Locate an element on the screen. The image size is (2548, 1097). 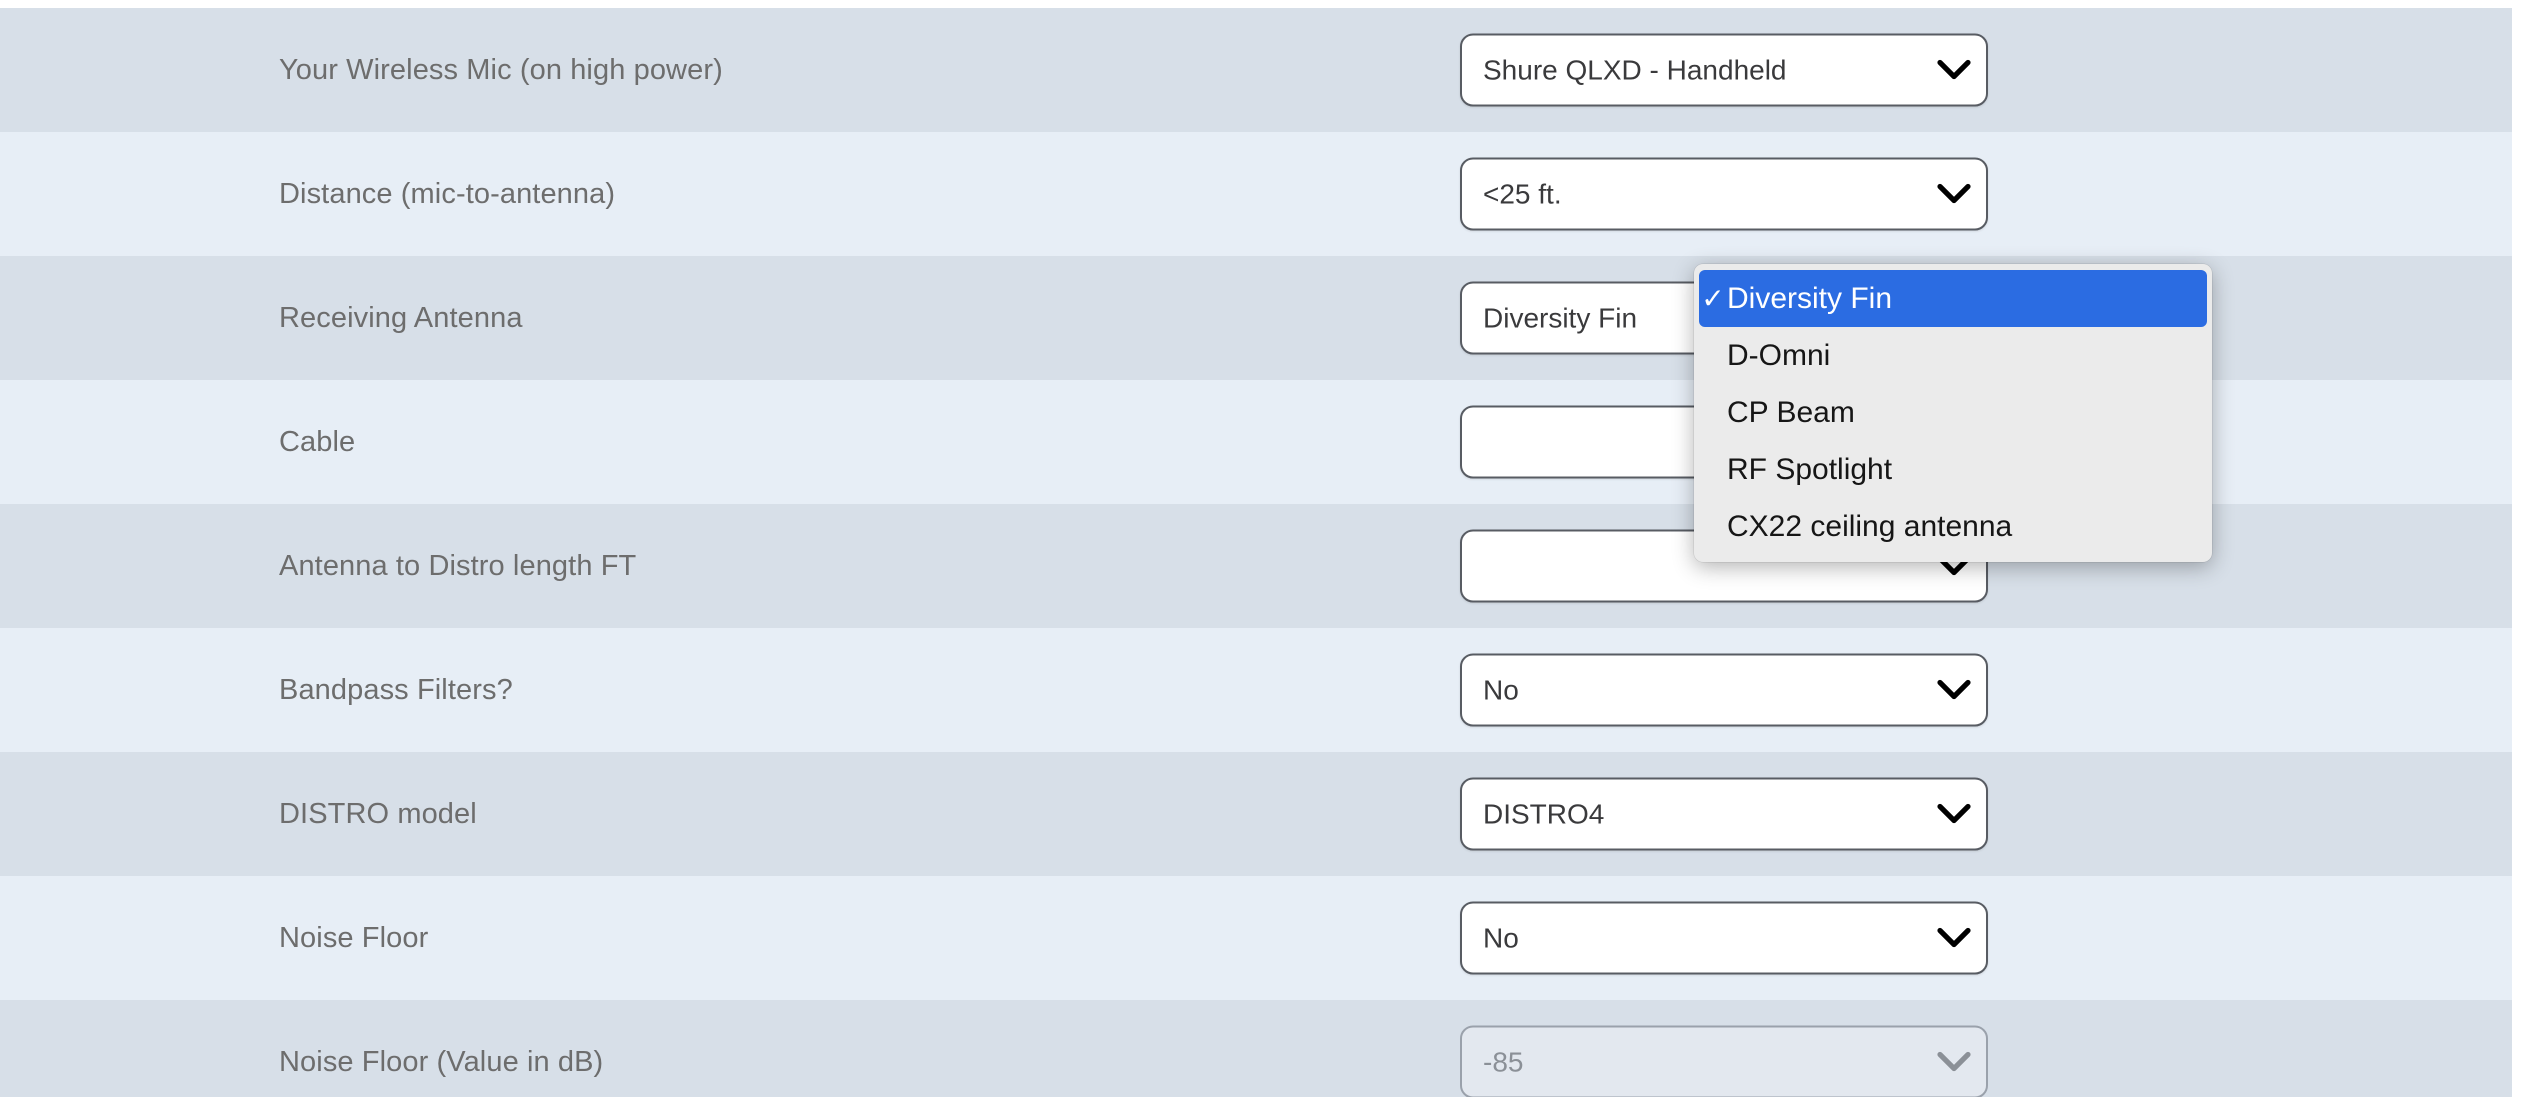
dropdown-item-label: D-Omni is located at coordinates (1779, 355).